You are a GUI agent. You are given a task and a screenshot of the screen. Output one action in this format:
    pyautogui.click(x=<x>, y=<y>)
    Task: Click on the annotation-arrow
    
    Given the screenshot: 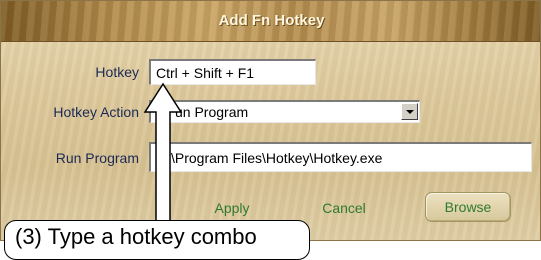 What is the action you would take?
    pyautogui.click(x=163, y=161)
    